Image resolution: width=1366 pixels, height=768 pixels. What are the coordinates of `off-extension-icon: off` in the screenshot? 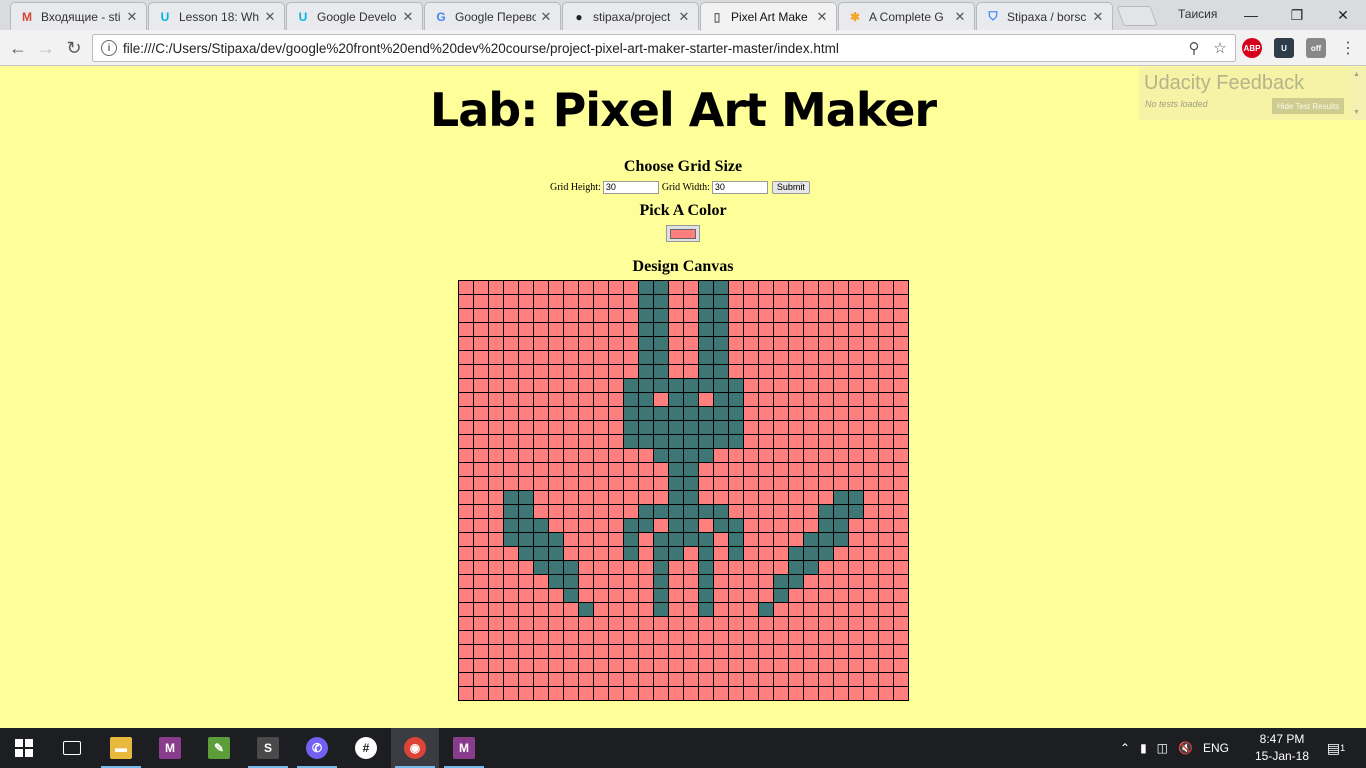 It's located at (1316, 48).